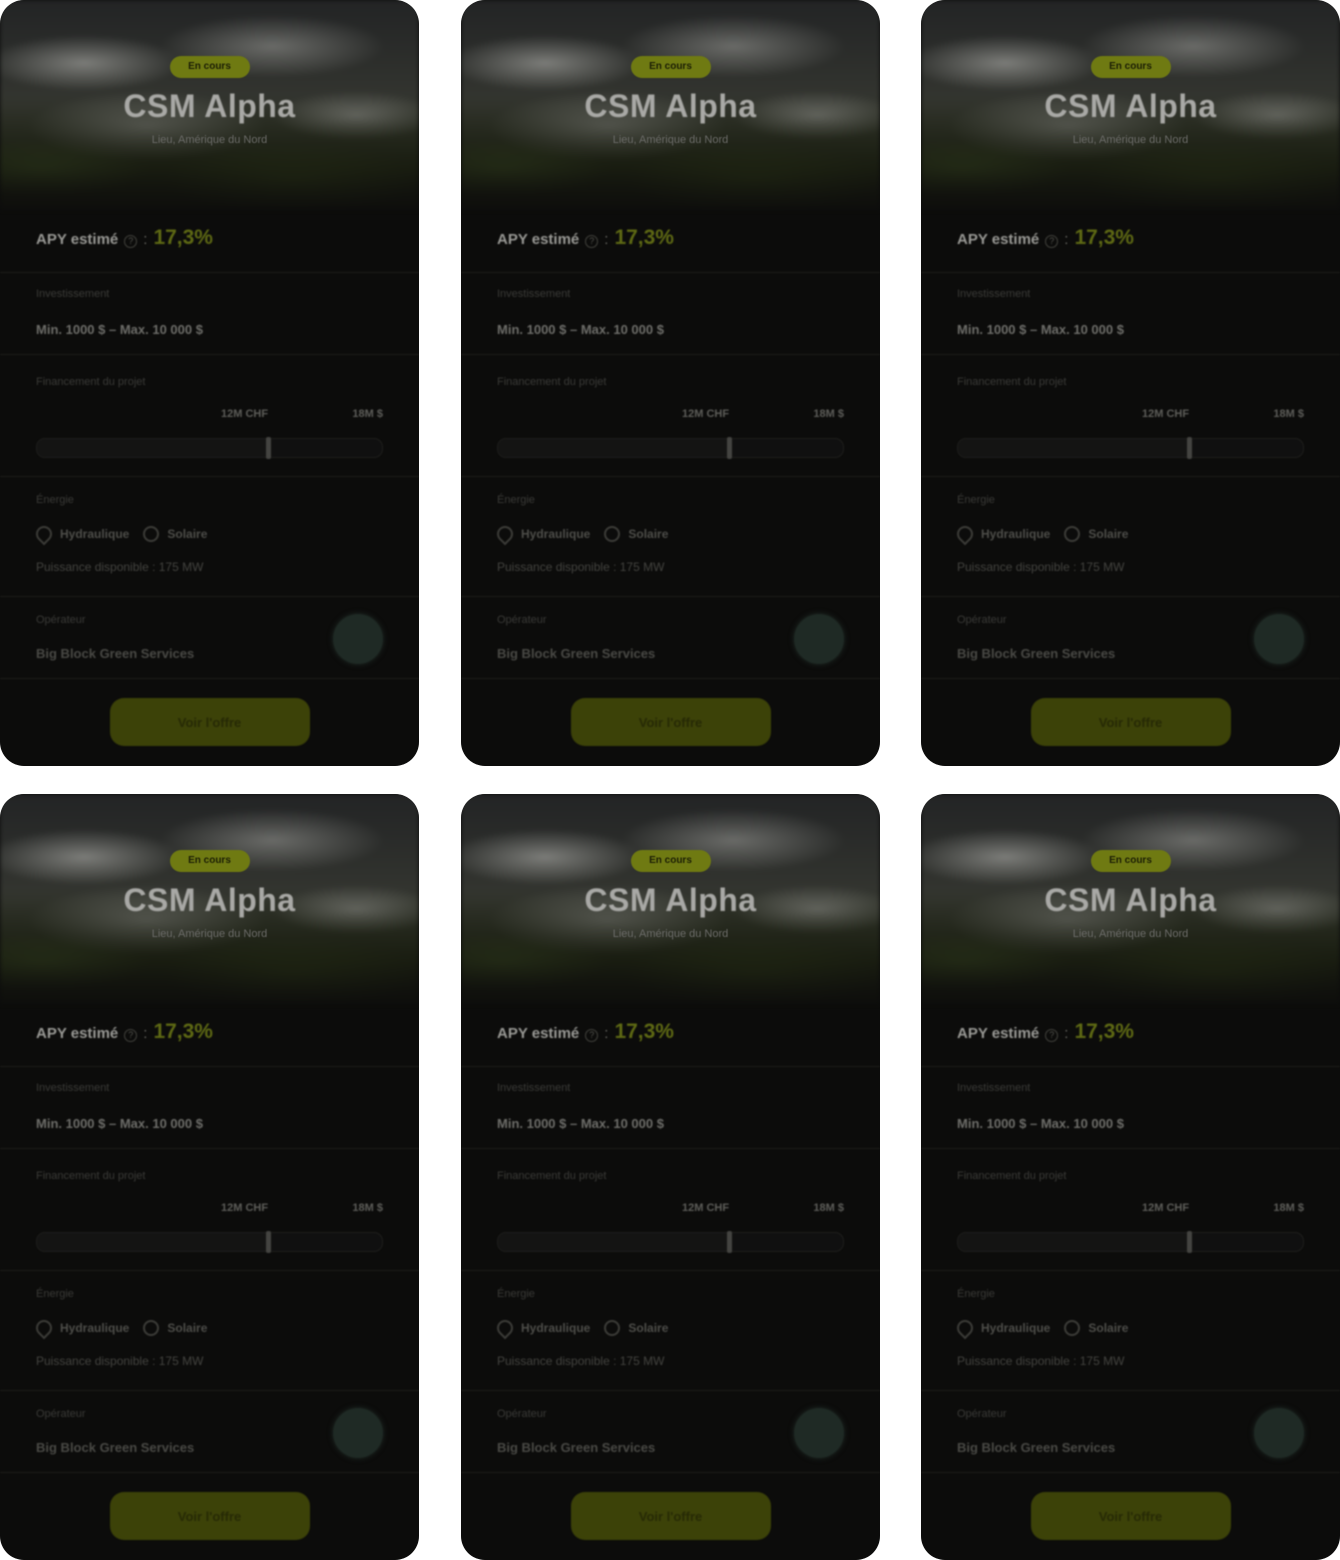  What do you see at coordinates (648, 1328) in the screenshot?
I see `energy-type-label: Solaire` at bounding box center [648, 1328].